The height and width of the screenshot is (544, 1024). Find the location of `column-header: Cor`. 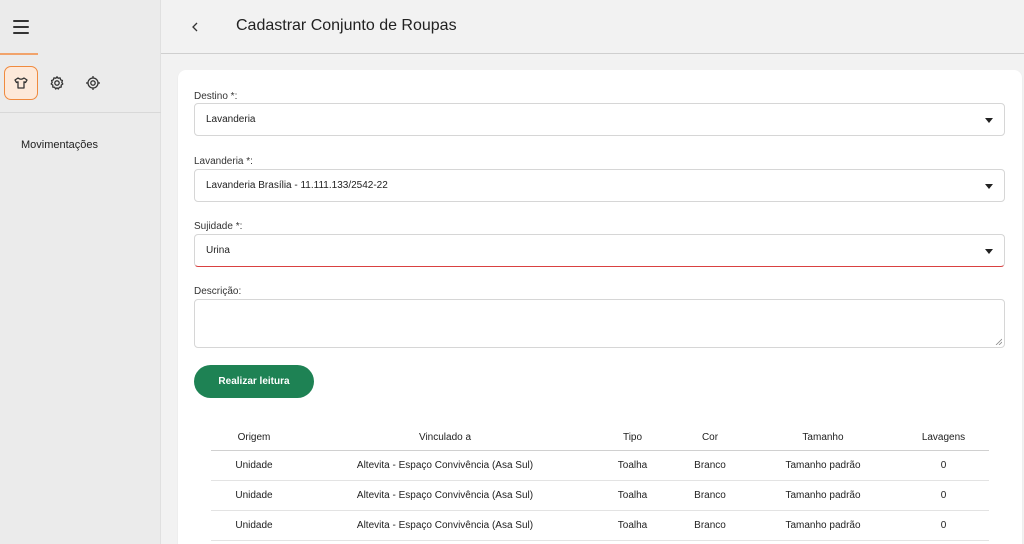

column-header: Cor is located at coordinates (710, 437).